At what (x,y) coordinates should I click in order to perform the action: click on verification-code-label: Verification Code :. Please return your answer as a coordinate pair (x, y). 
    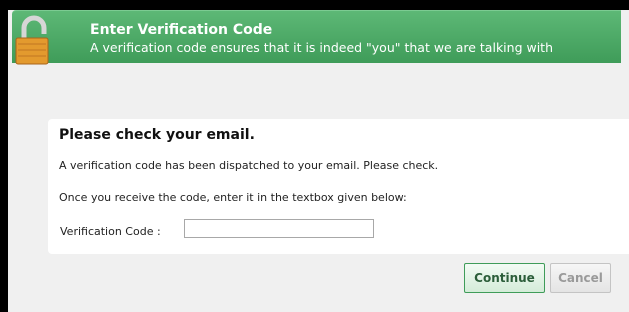
    Looking at the image, I should click on (110, 231).